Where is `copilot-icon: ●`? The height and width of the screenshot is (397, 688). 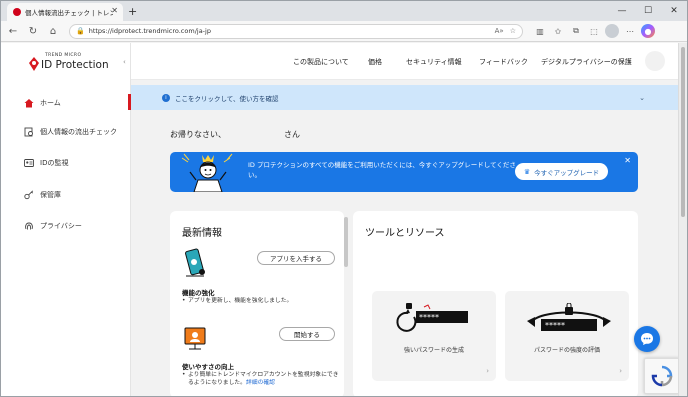 copilot-icon: ● is located at coordinates (648, 31).